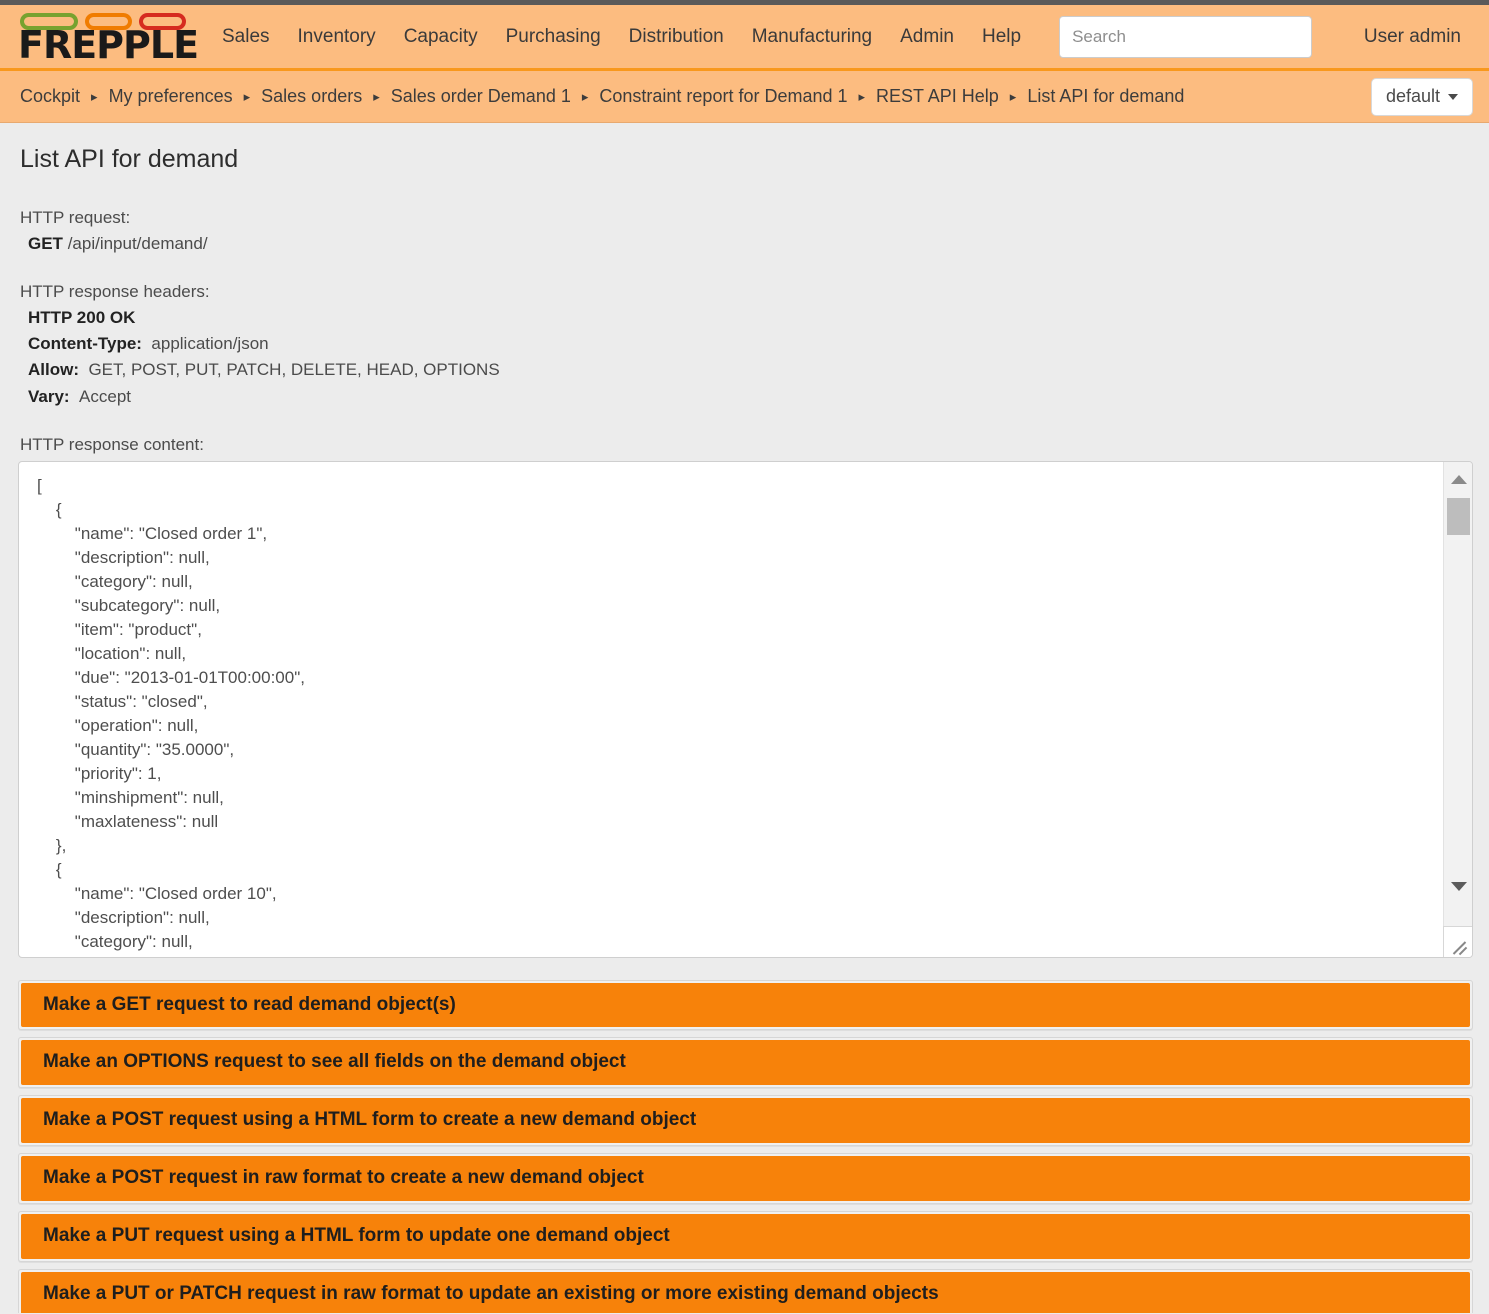 This screenshot has height=1314, width=1489. What do you see at coordinates (246, 37) in the screenshot?
I see `nav-item-sales: Sales` at bounding box center [246, 37].